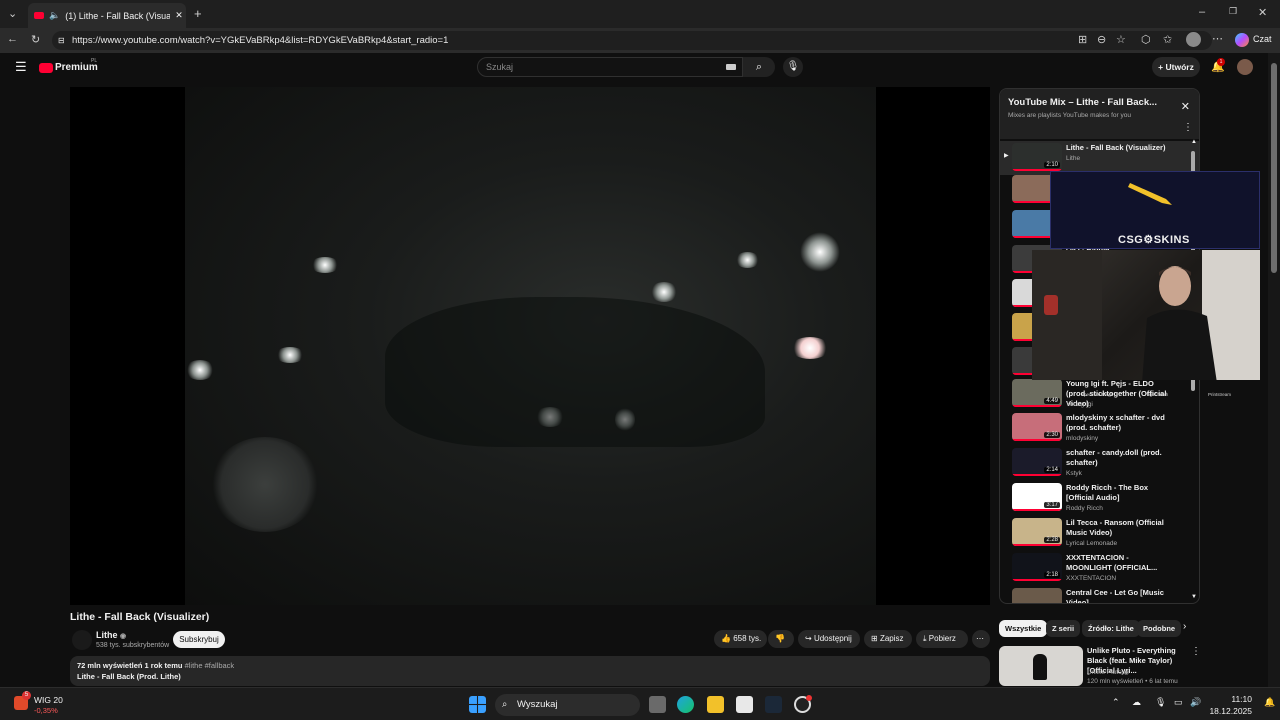 The image size is (1280, 720). What do you see at coordinates (46, 68) in the screenshot?
I see `youtube-logo-icon` at bounding box center [46, 68].